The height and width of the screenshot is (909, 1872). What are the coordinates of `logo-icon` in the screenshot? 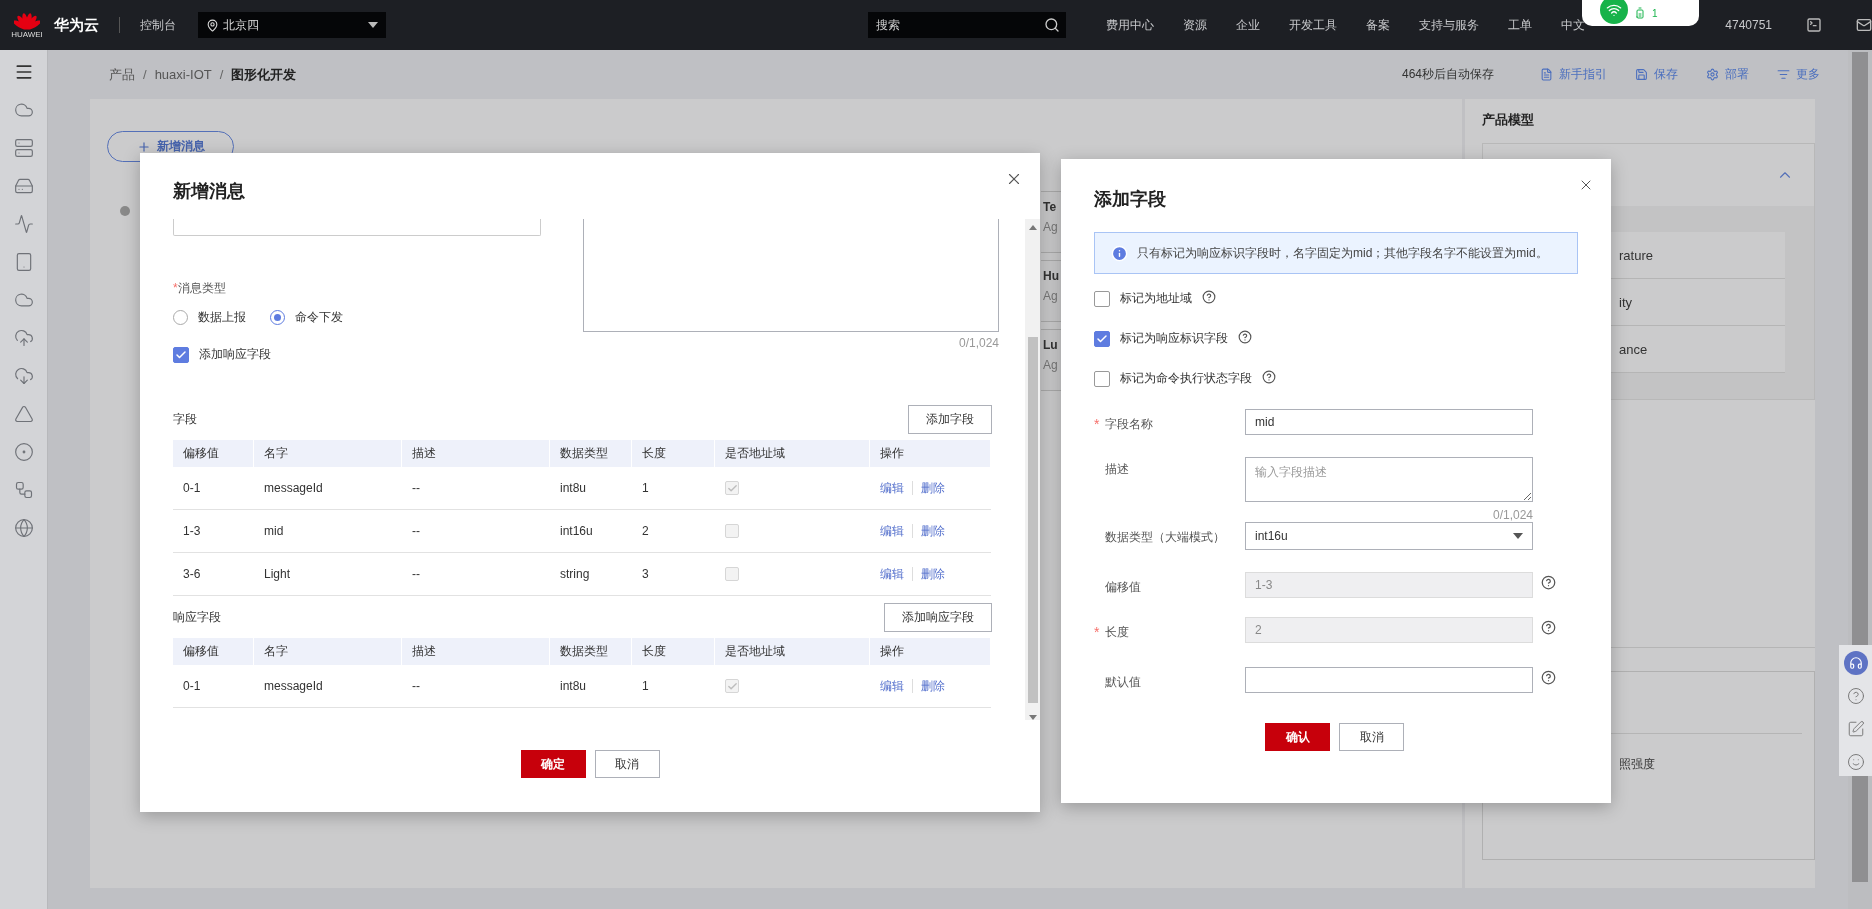 It's located at (27, 20).